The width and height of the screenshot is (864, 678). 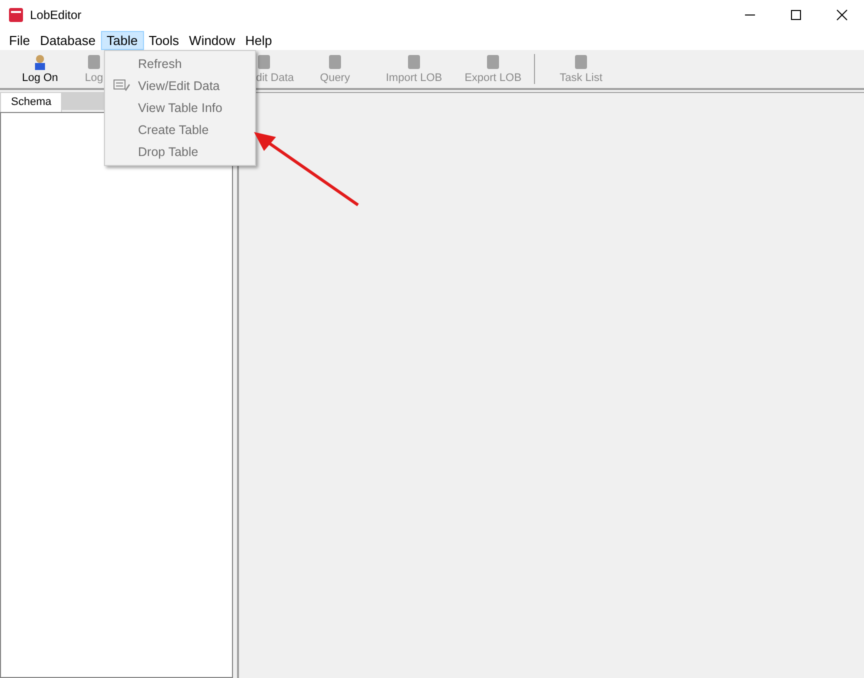 I want to click on menu-item: File, so click(x=19, y=40).